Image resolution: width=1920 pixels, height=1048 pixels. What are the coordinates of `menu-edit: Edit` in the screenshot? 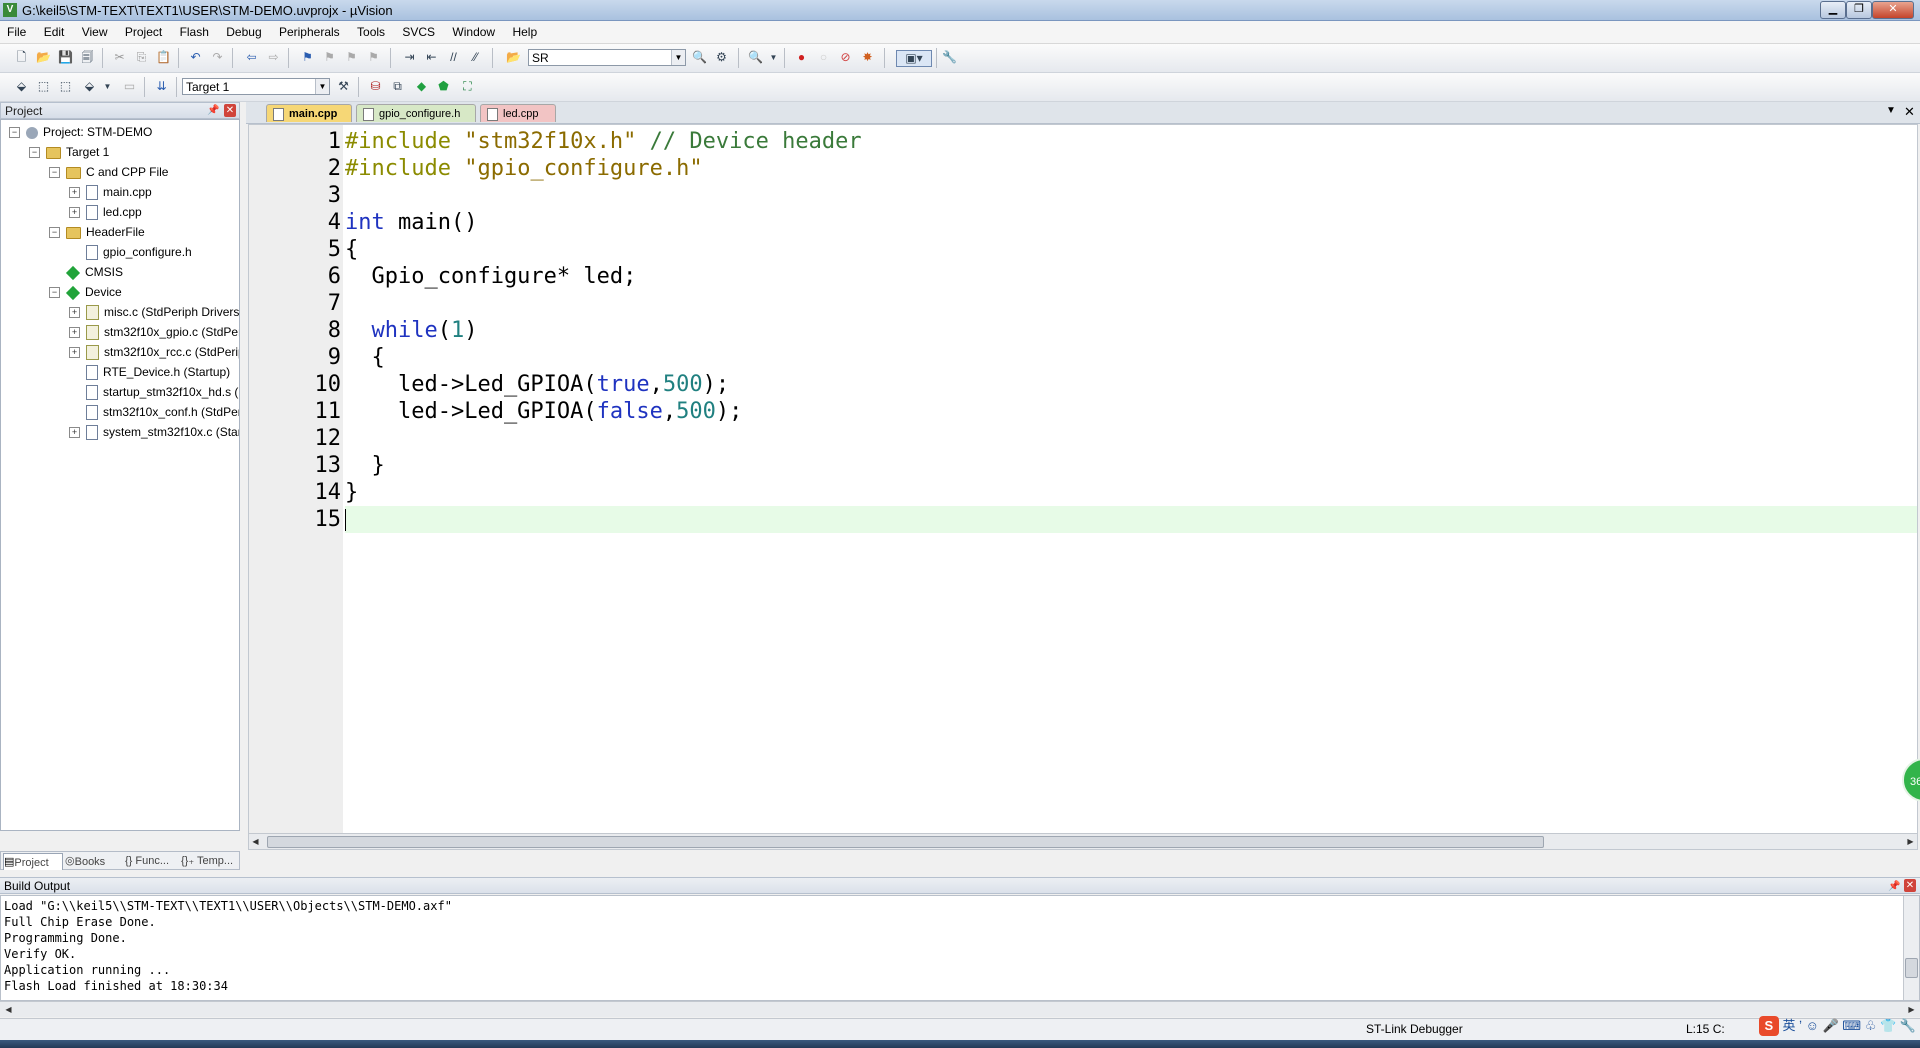 It's located at (54, 32).